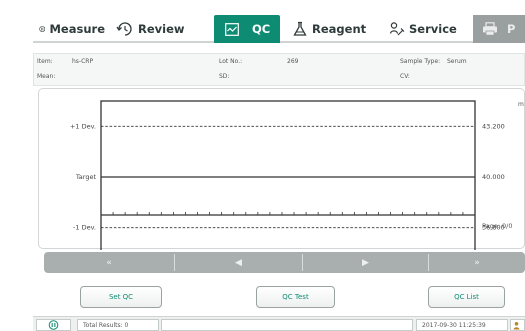  Describe the element at coordinates (288, 214) in the screenshot. I see `x-axis-ticks` at that location.